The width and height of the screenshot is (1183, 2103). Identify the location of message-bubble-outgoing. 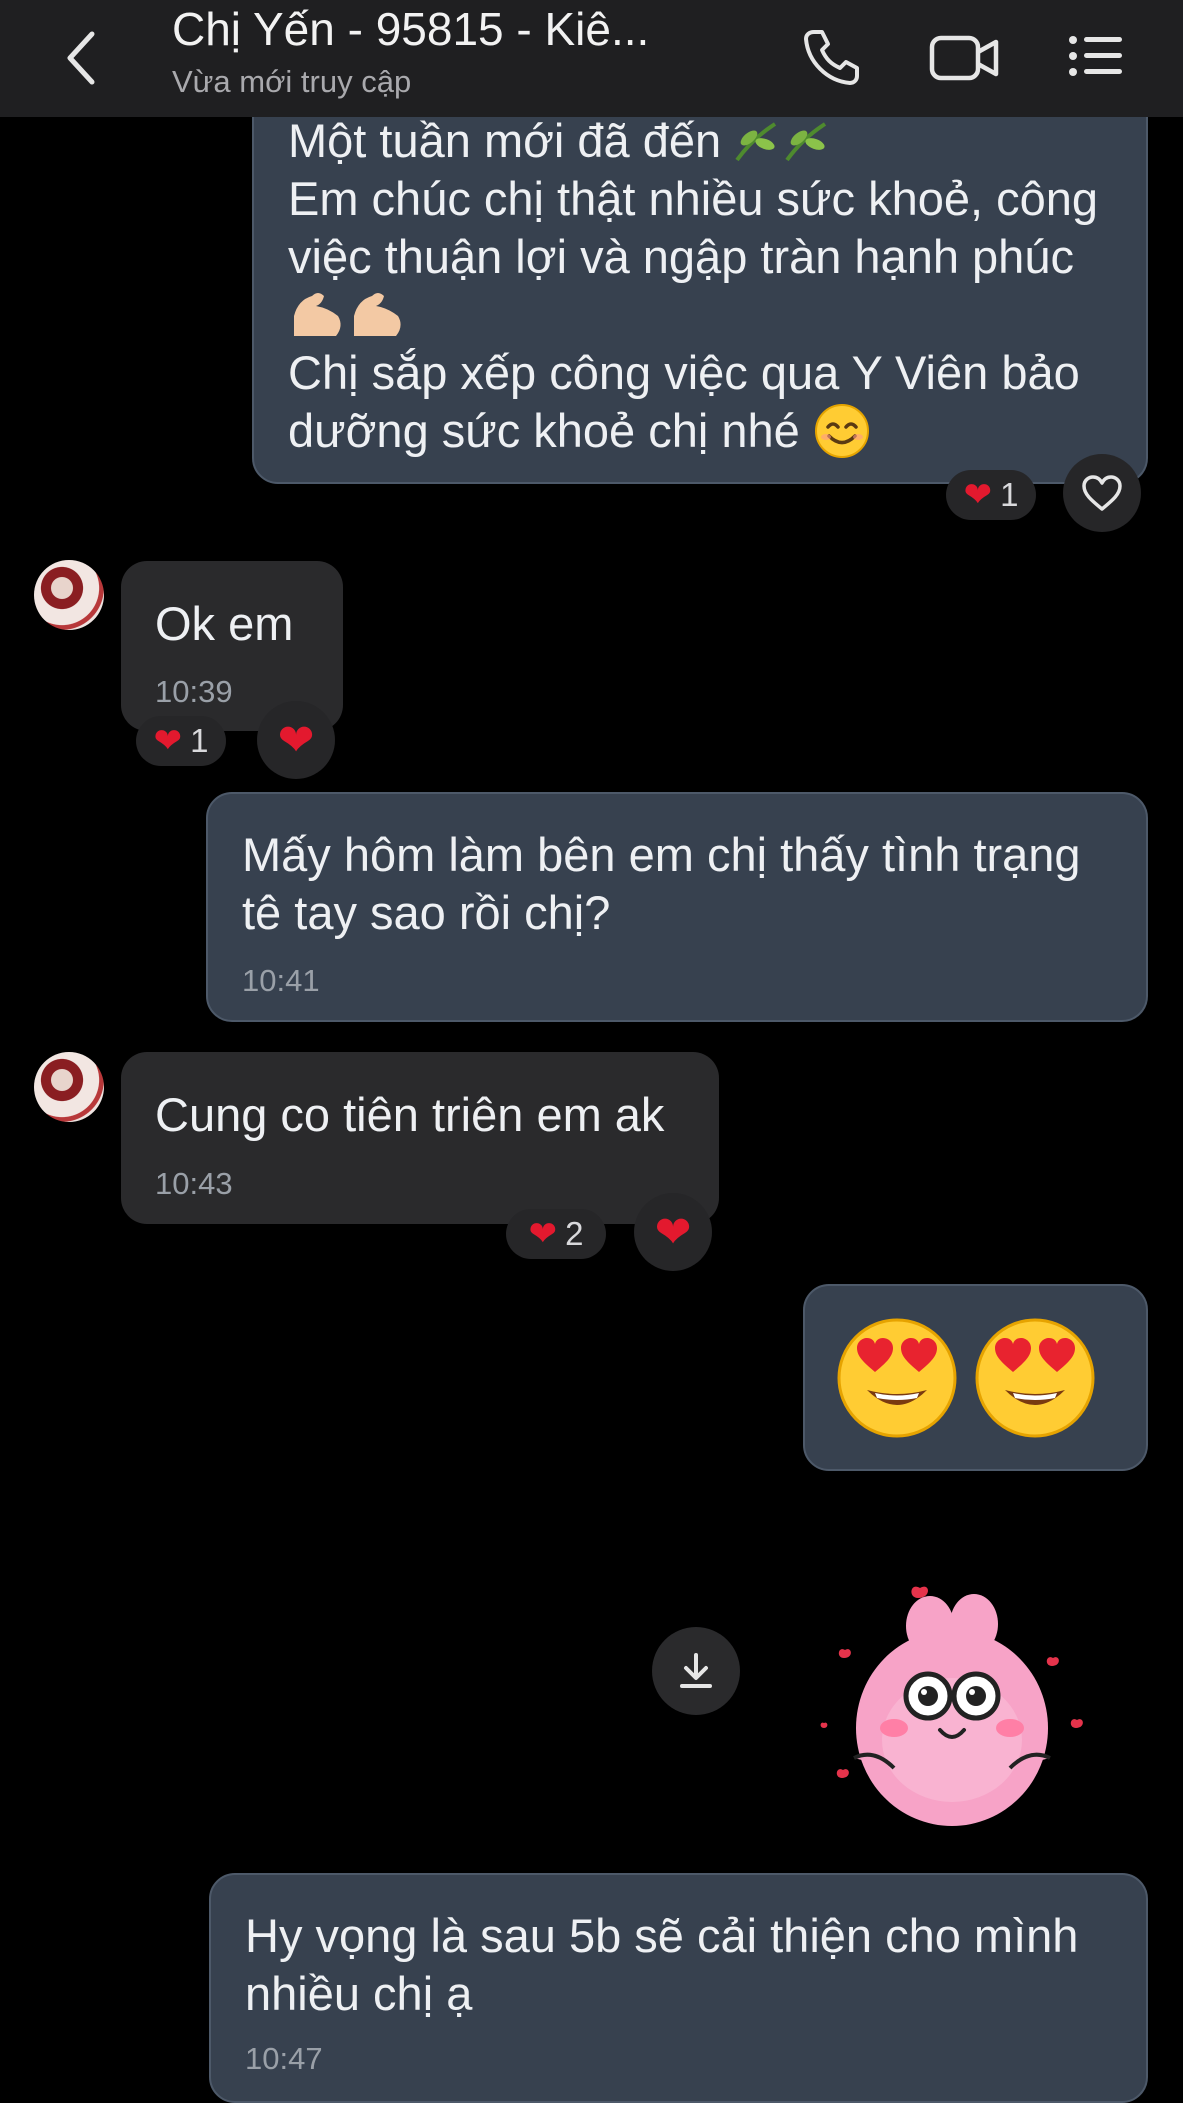
(975, 1377).